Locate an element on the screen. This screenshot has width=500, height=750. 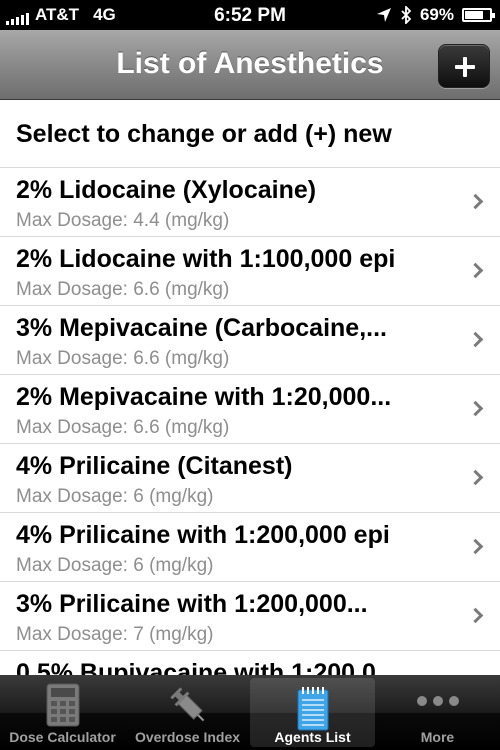
page-title: List of Anesthetics is located at coordinates (250, 63).